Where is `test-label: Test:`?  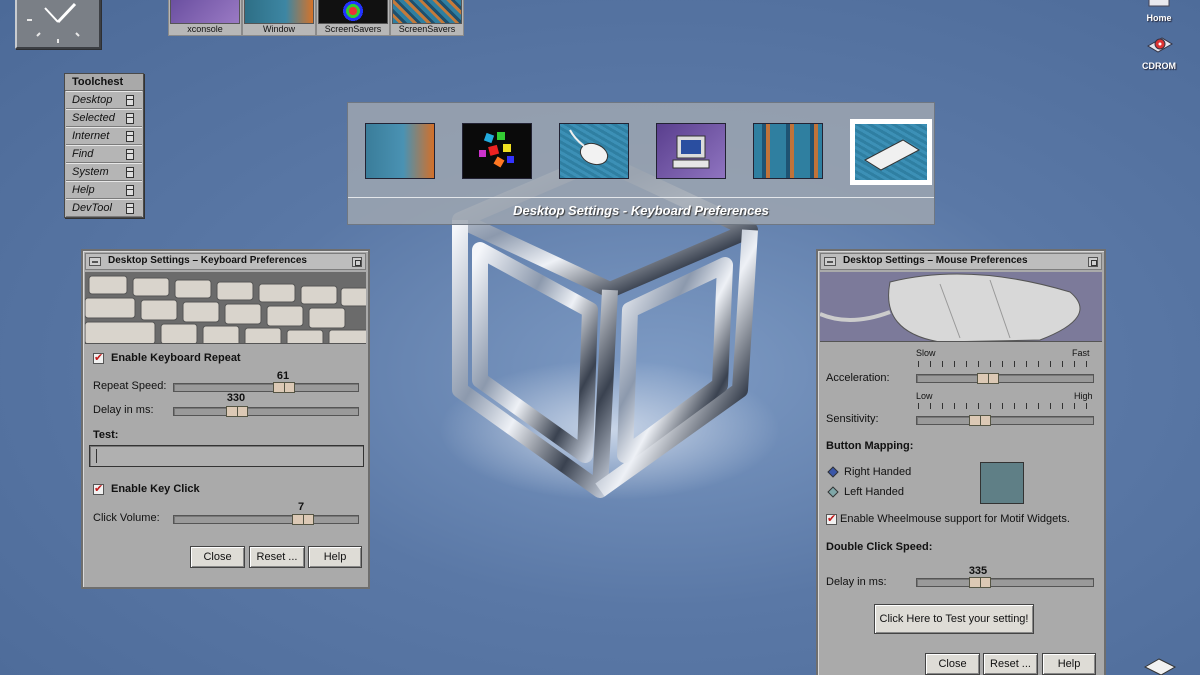
test-label: Test: is located at coordinates (106, 435).